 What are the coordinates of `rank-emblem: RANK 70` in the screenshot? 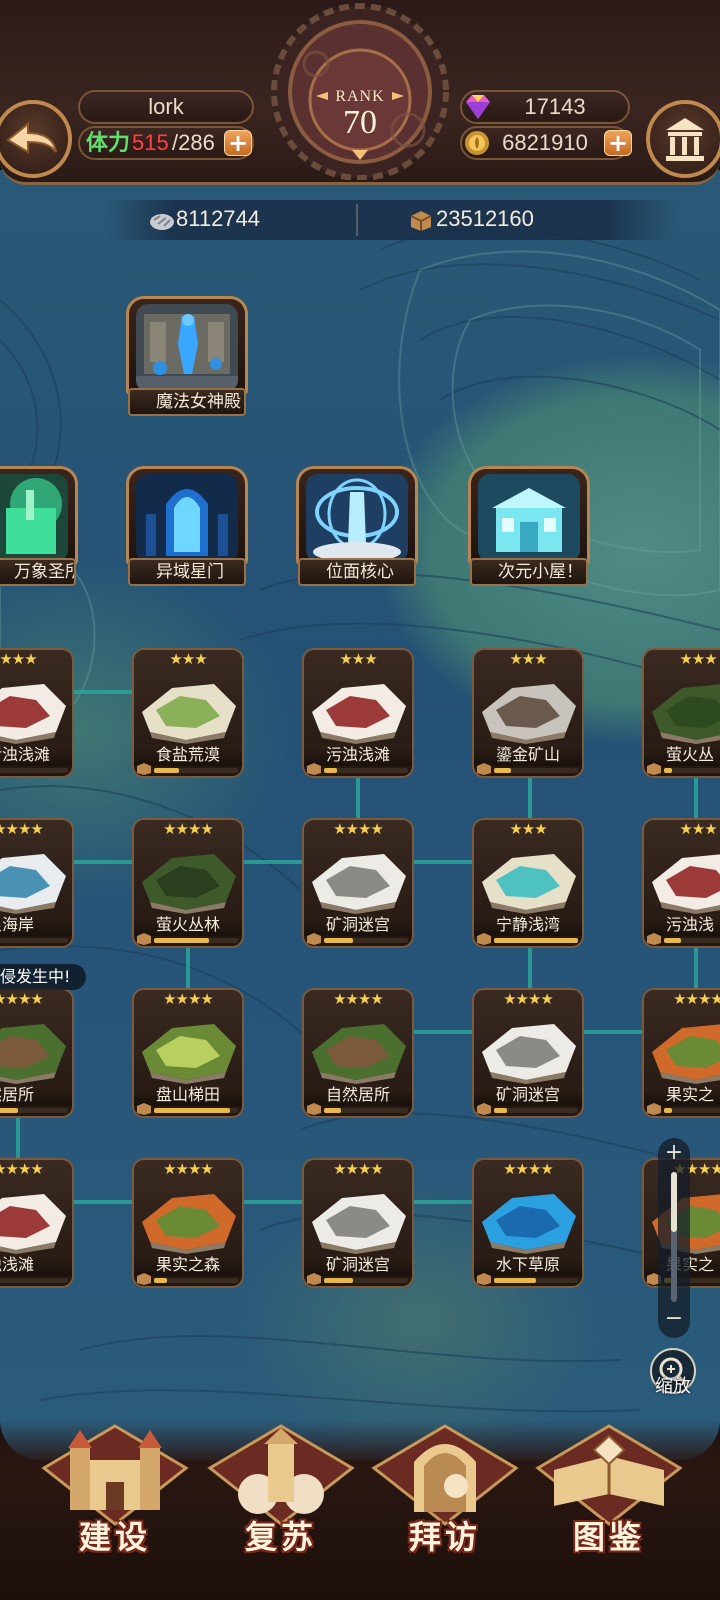 It's located at (360, 90).